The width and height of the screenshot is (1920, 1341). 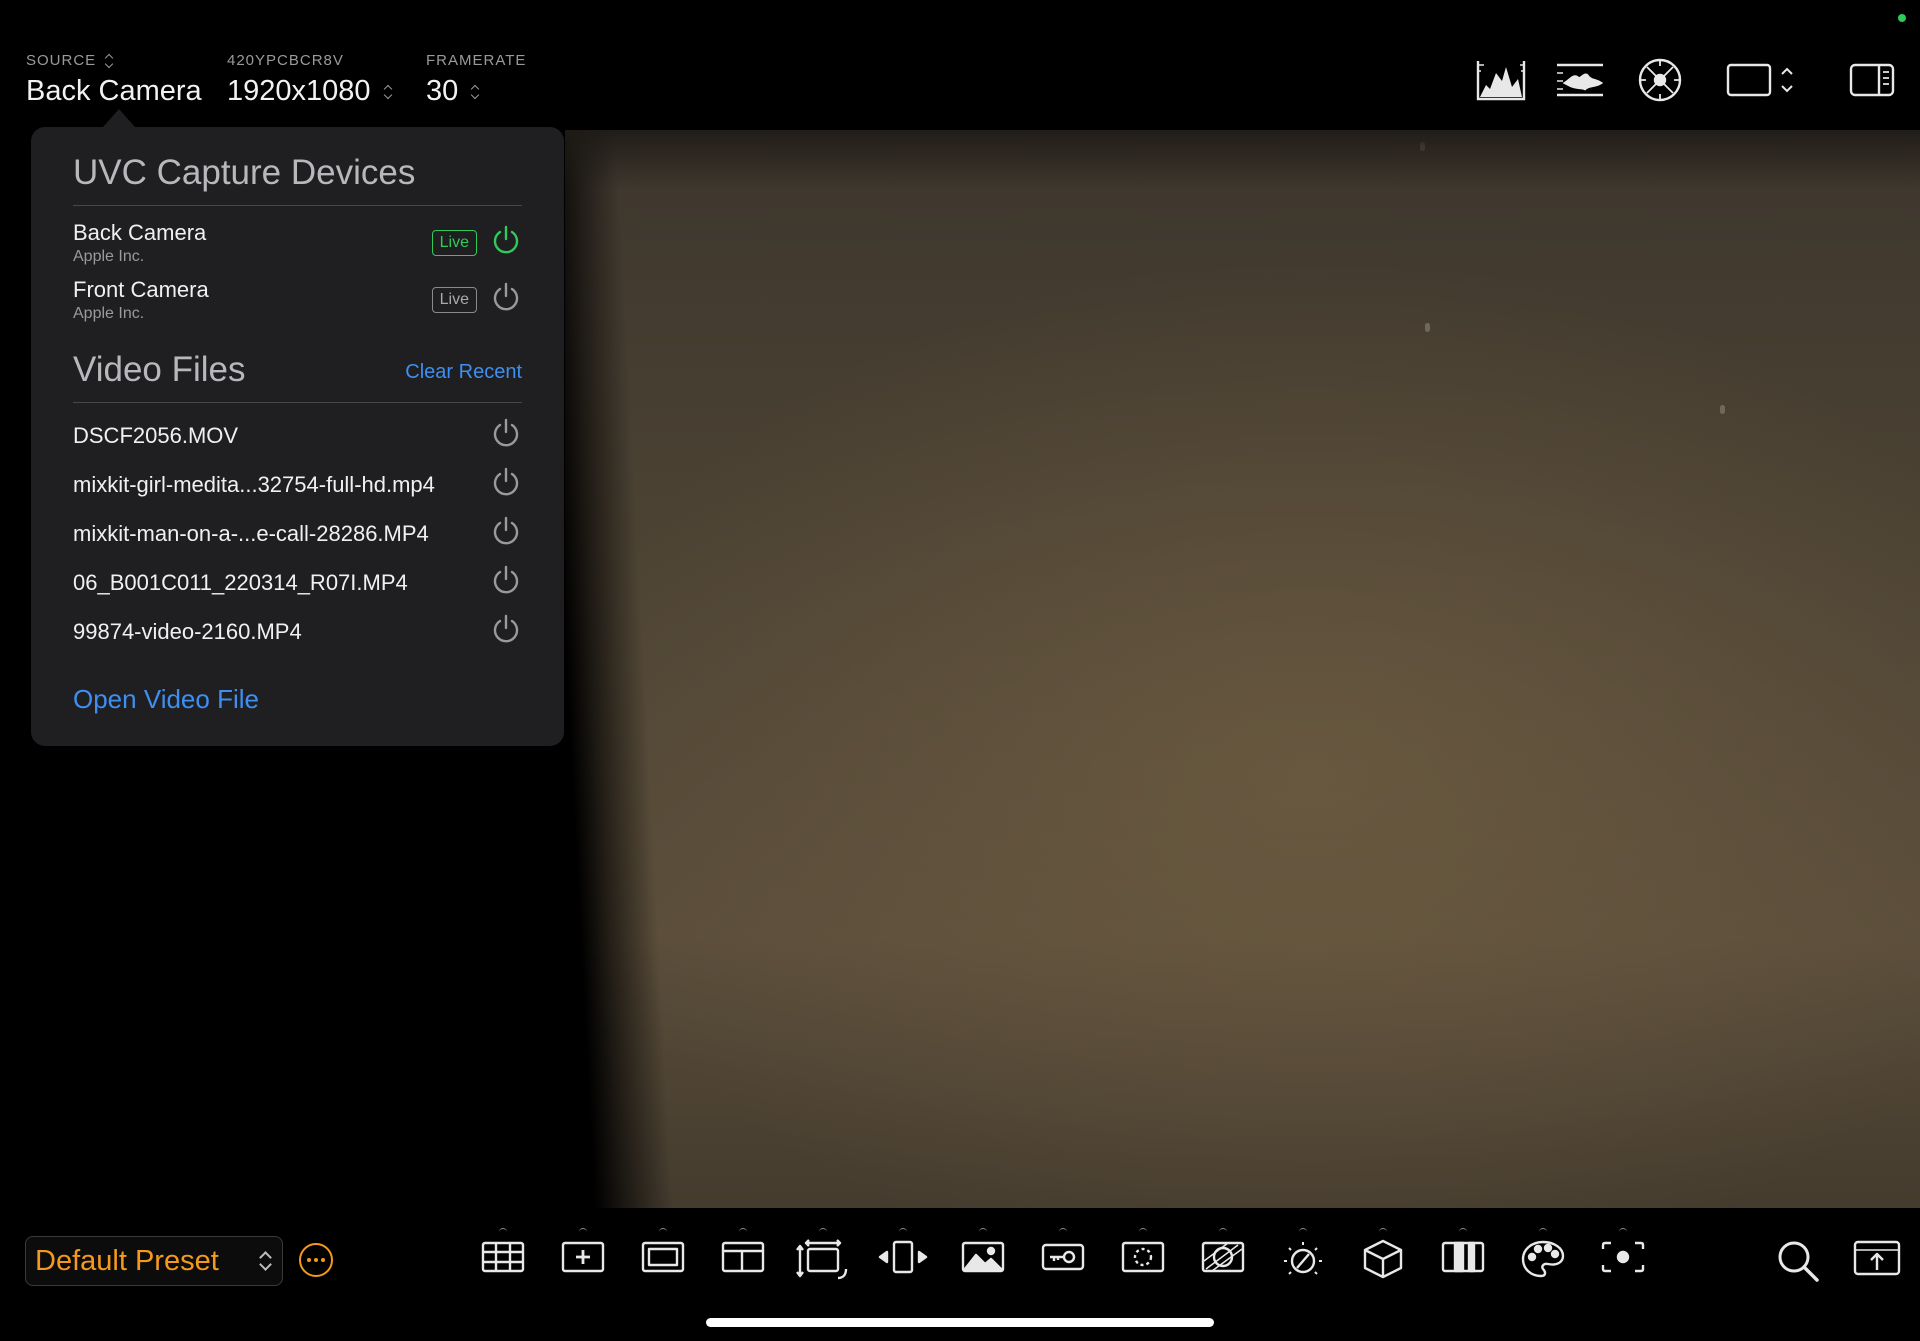 What do you see at coordinates (983, 1257) in the screenshot?
I see `image-overlay-icon` at bounding box center [983, 1257].